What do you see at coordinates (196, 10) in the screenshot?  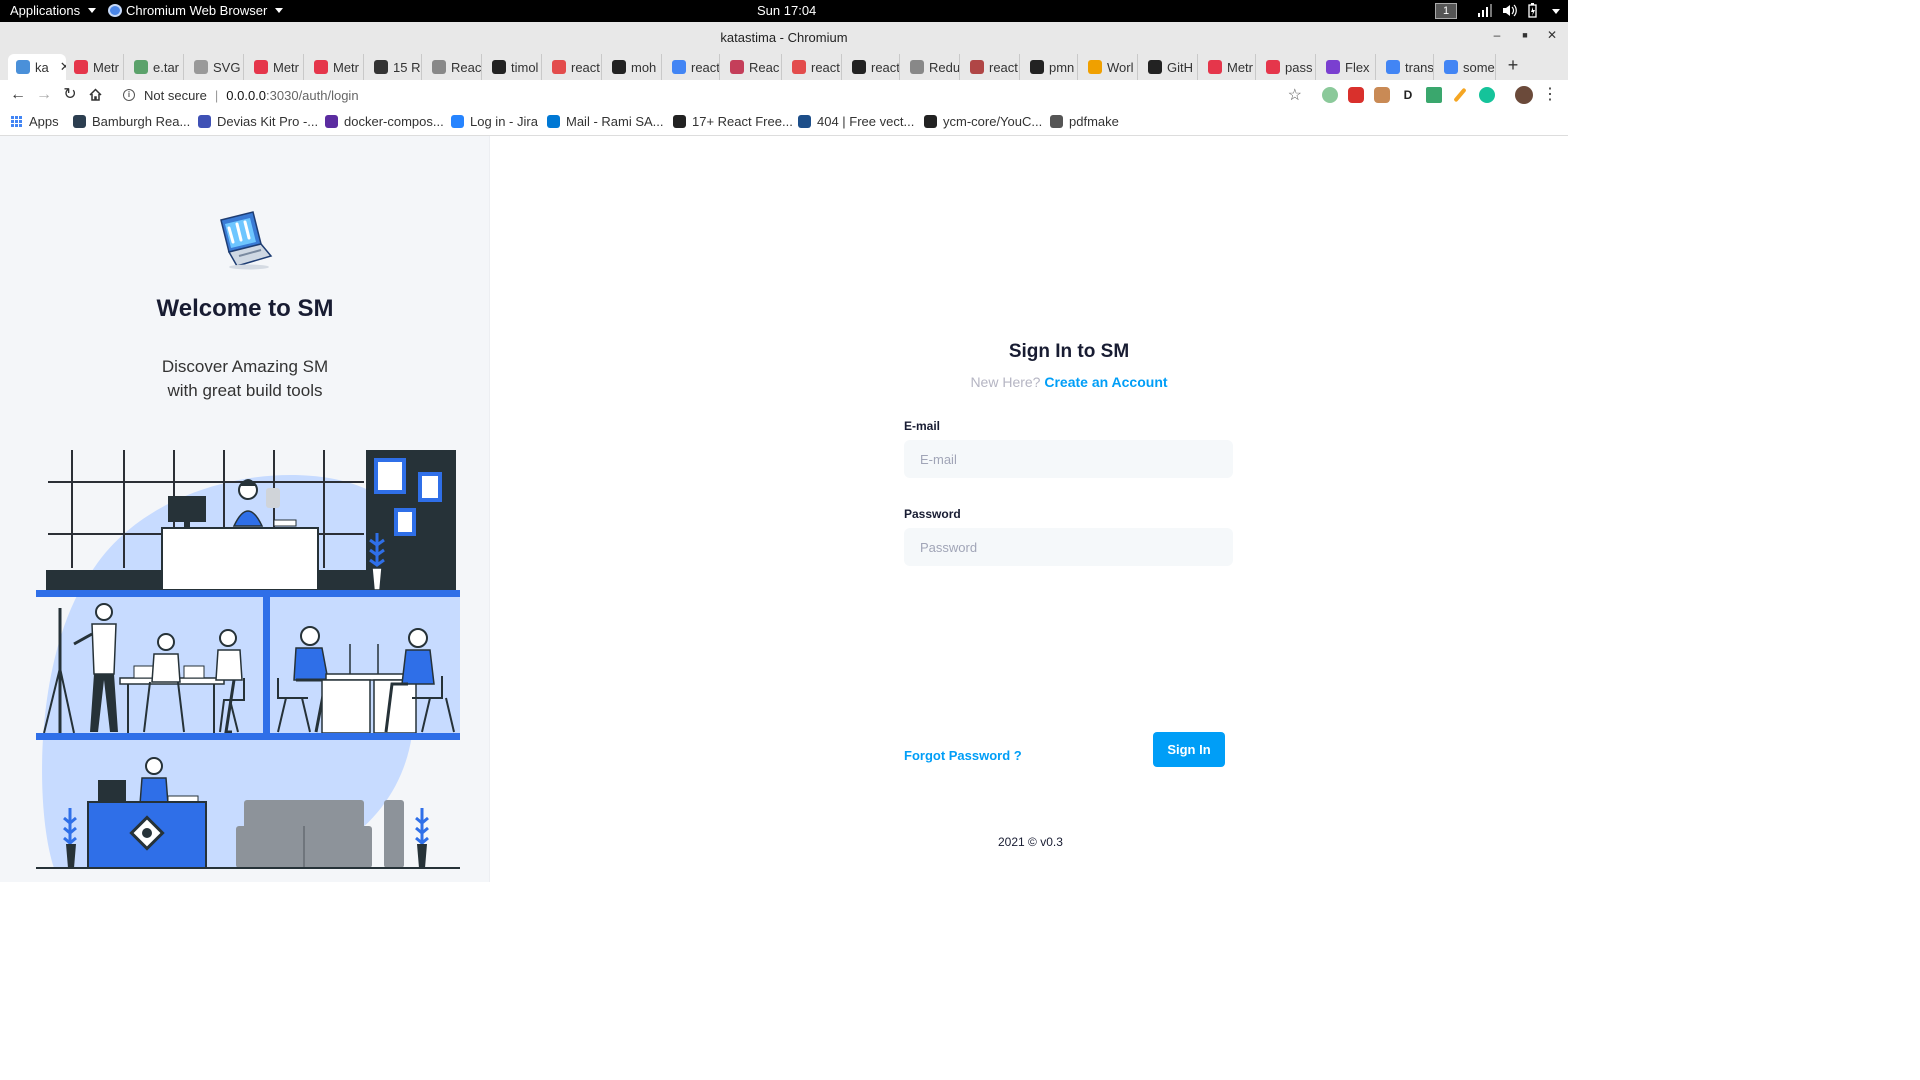 I see `browser-app-menu: Chromium Web Browser` at bounding box center [196, 10].